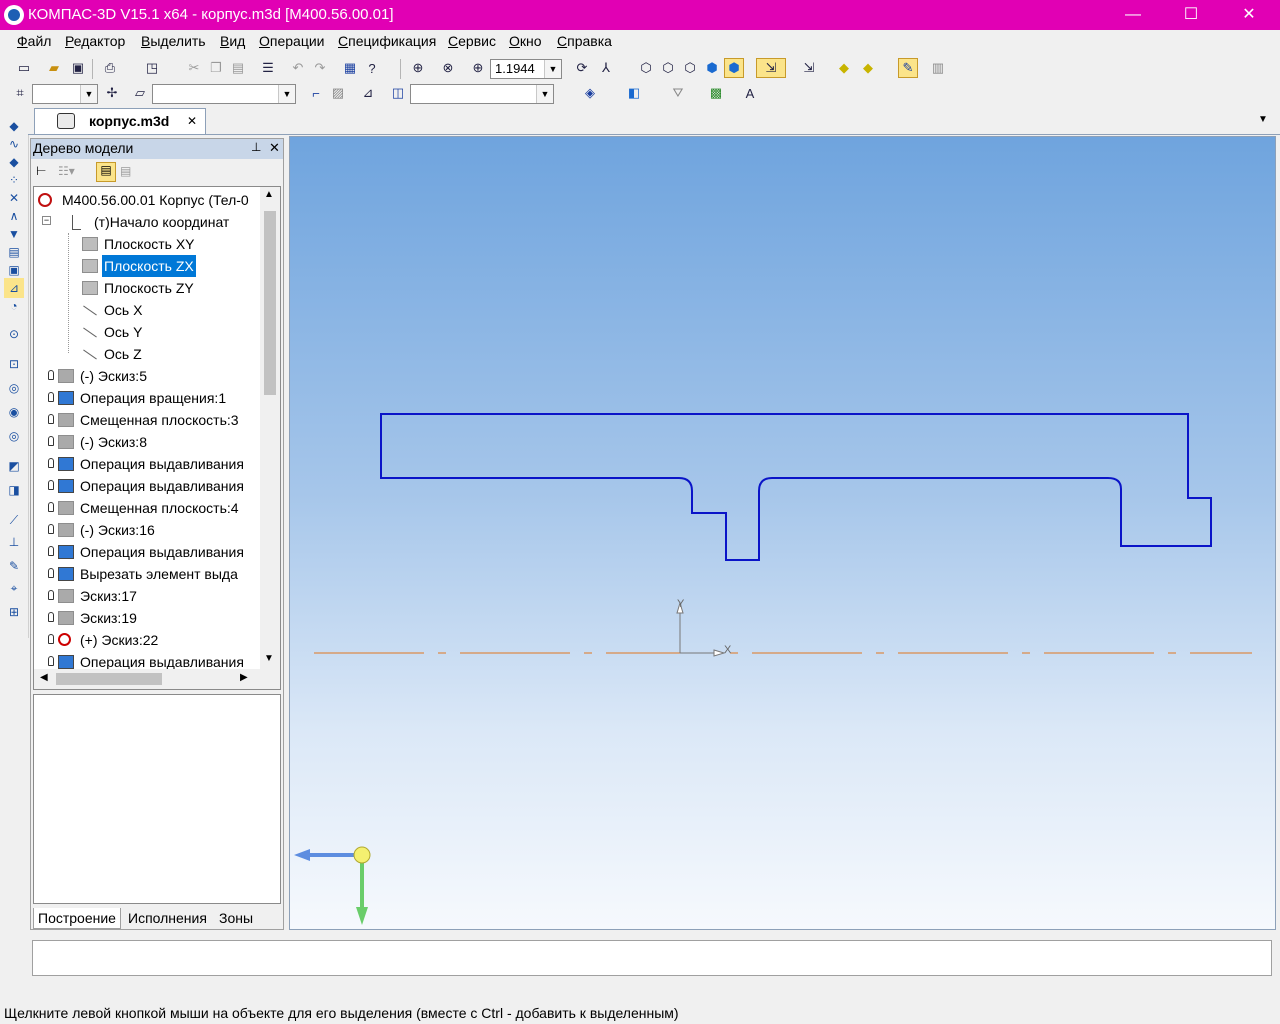  Describe the element at coordinates (14, 334) in the screenshot. I see `library-icon: ⊙` at that location.